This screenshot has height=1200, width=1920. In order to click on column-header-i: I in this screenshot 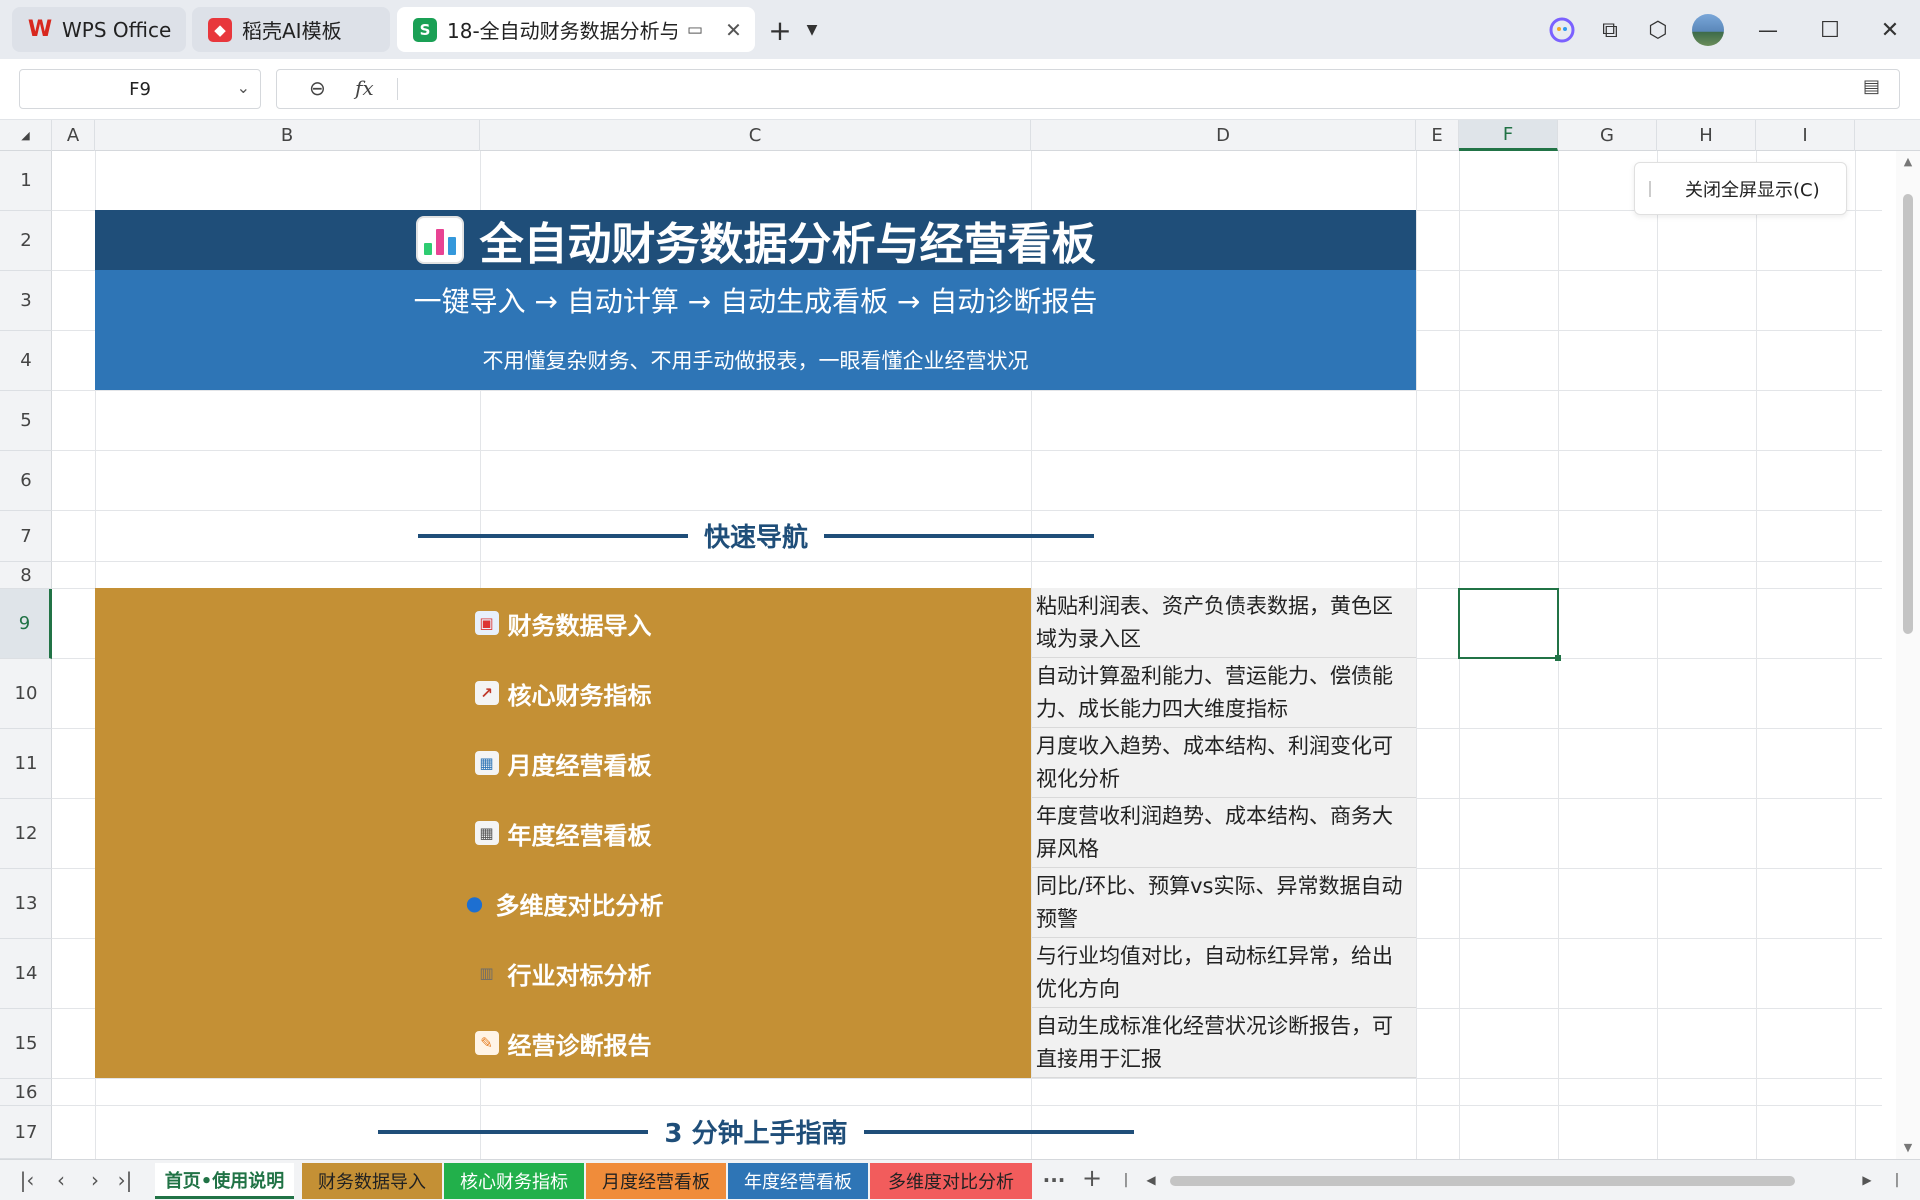, I will do `click(1805, 135)`.